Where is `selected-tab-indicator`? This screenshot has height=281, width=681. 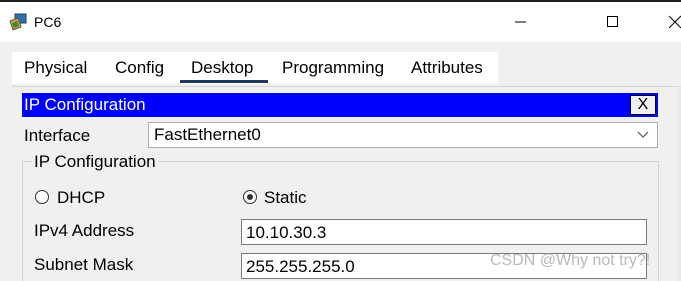
selected-tab-indicator is located at coordinates (224, 81).